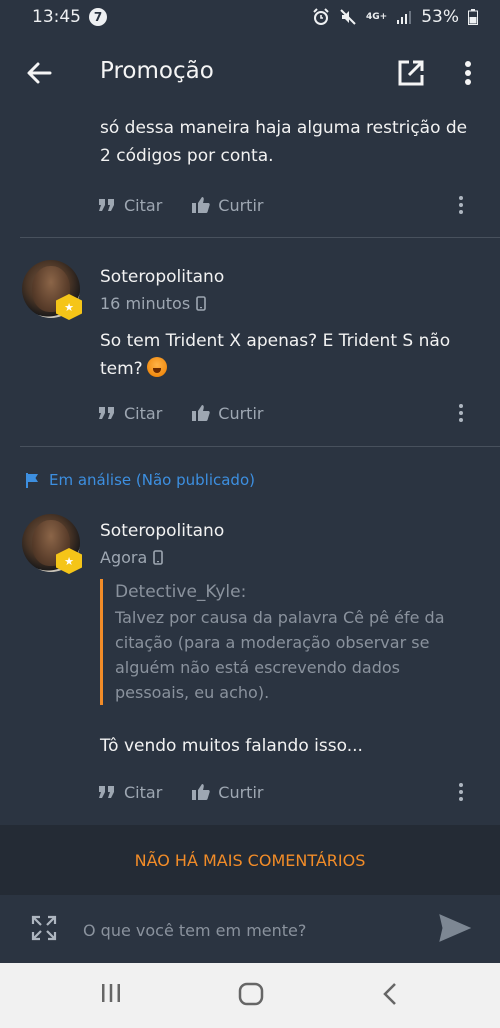  I want to click on alarm-icon, so click(321, 16).